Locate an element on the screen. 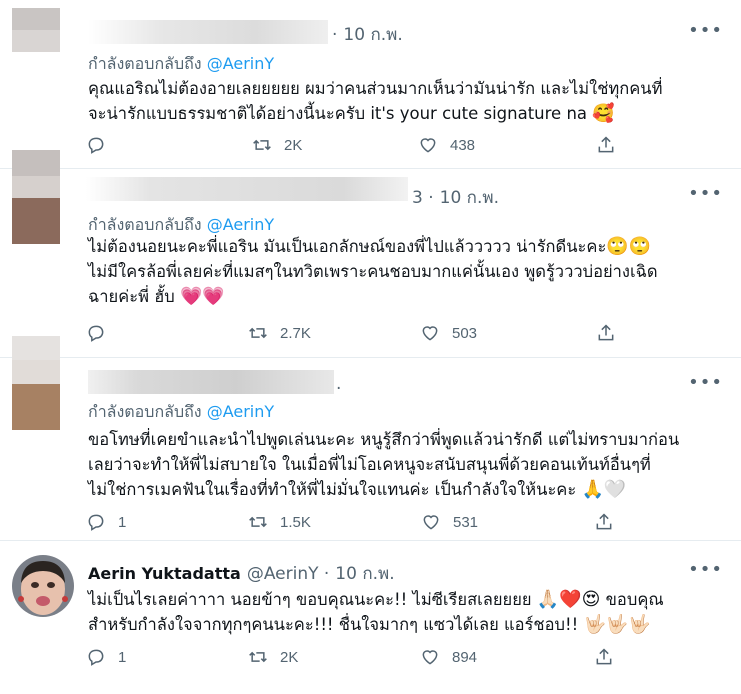 The image size is (741, 694). tweet-timestamp: · 10 ก.พ. is located at coordinates (367, 34).